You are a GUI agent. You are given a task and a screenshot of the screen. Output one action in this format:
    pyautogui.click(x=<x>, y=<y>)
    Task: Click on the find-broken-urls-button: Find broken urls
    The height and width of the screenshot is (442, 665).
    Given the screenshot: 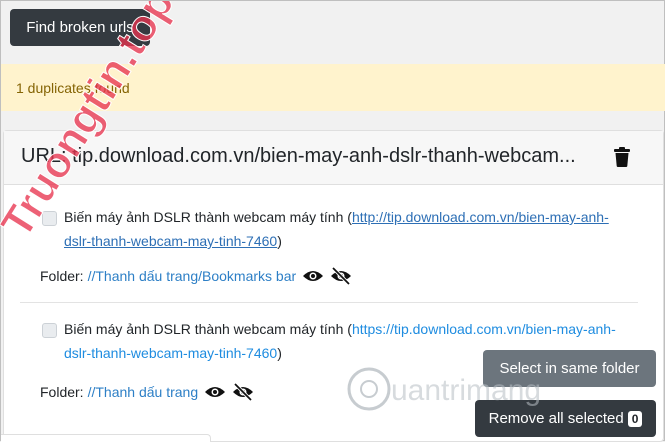 What is the action you would take?
    pyautogui.click(x=80, y=27)
    